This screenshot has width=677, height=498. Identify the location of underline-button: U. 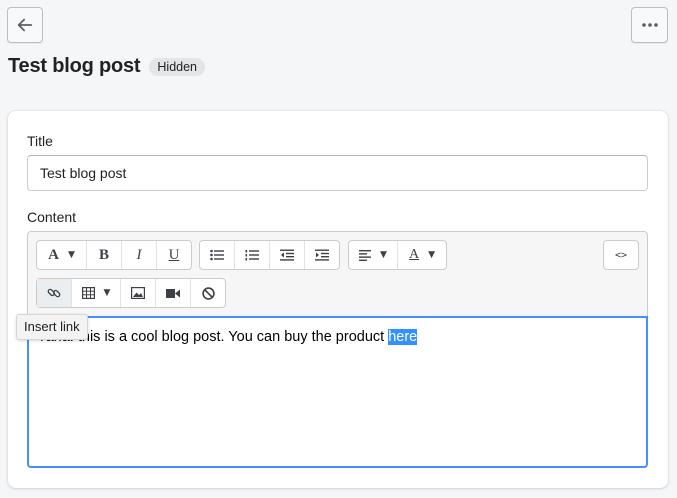
(174, 255).